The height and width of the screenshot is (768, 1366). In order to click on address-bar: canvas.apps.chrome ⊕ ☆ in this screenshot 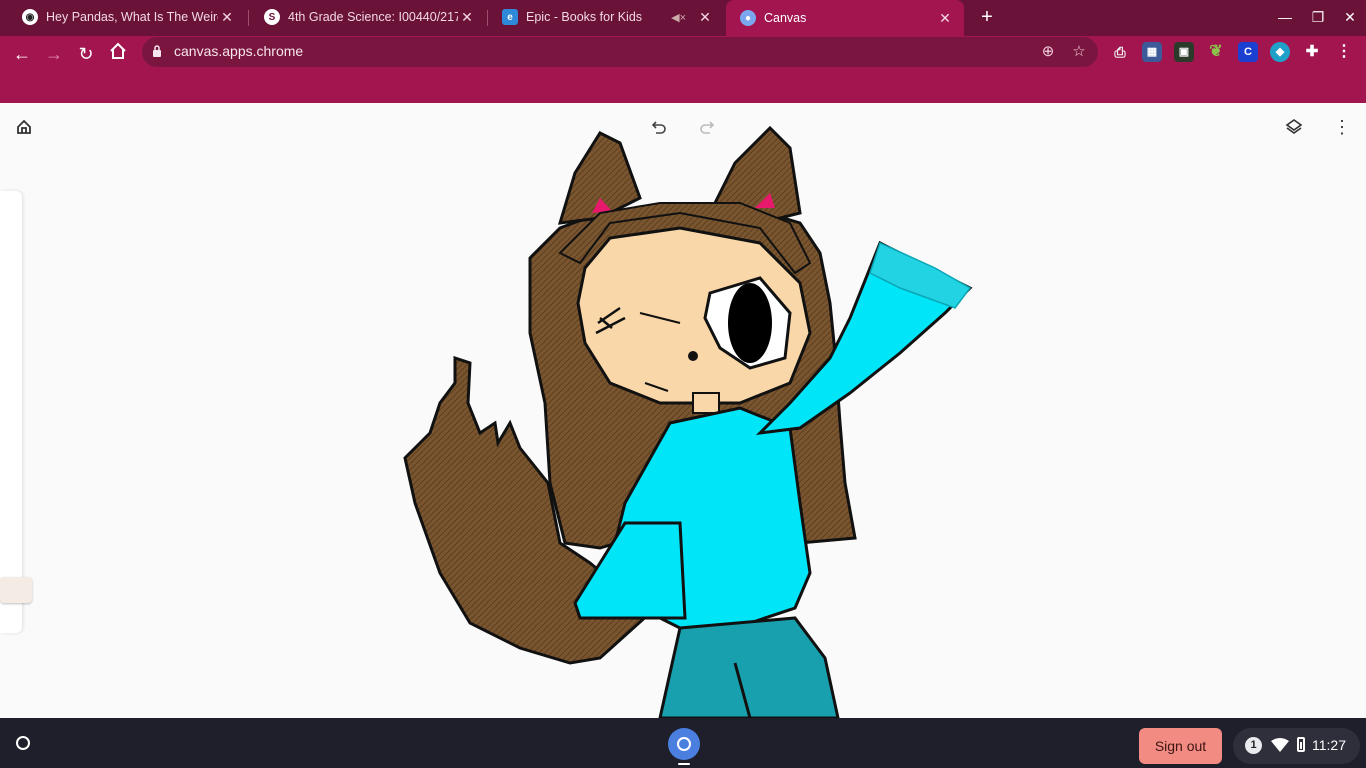, I will do `click(620, 52)`.